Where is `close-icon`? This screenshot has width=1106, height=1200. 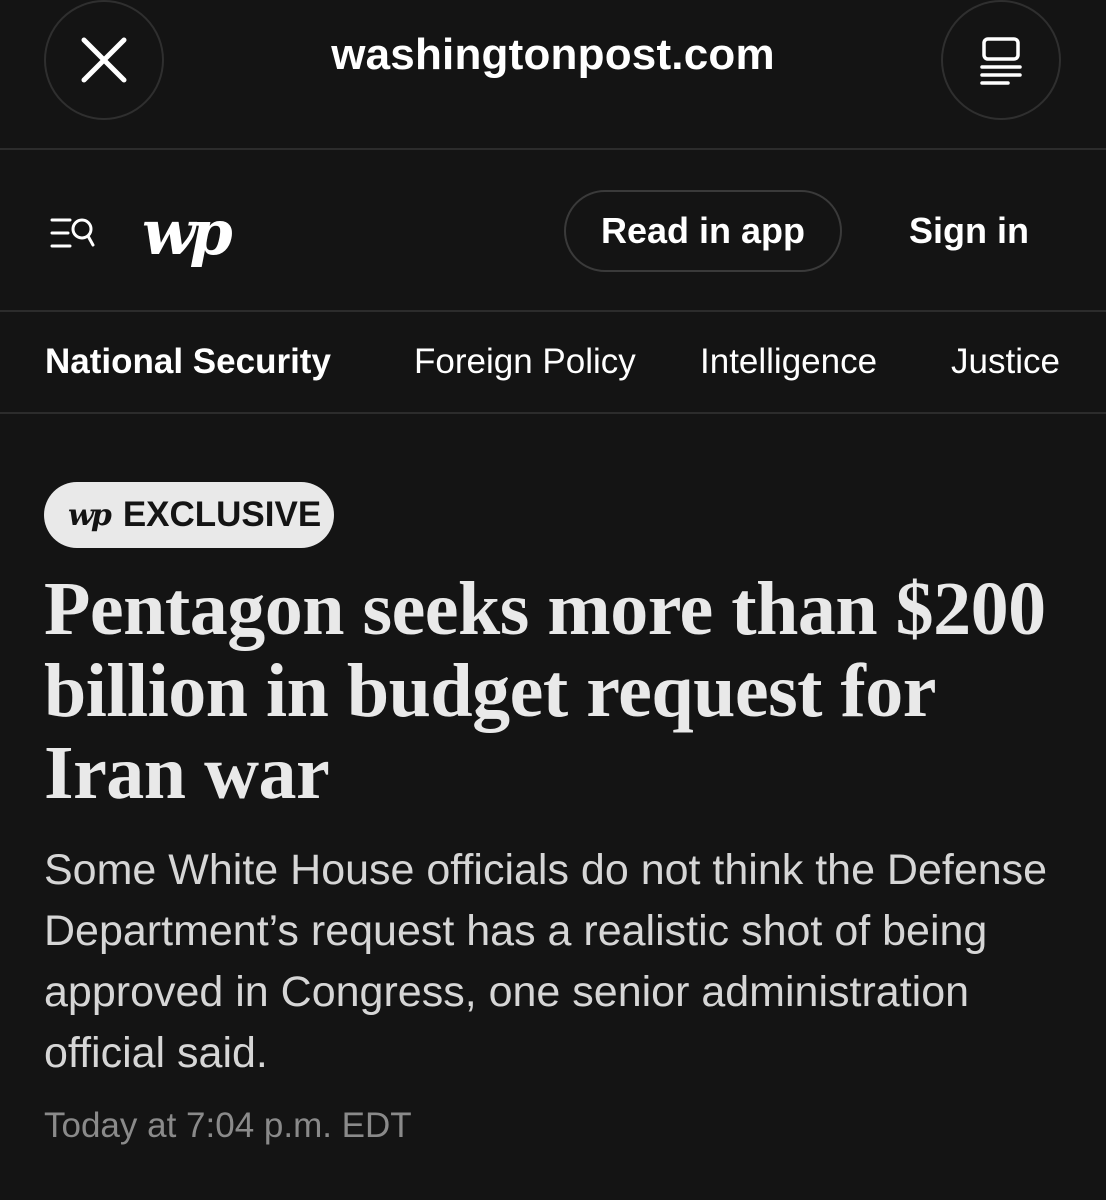 close-icon is located at coordinates (104, 60).